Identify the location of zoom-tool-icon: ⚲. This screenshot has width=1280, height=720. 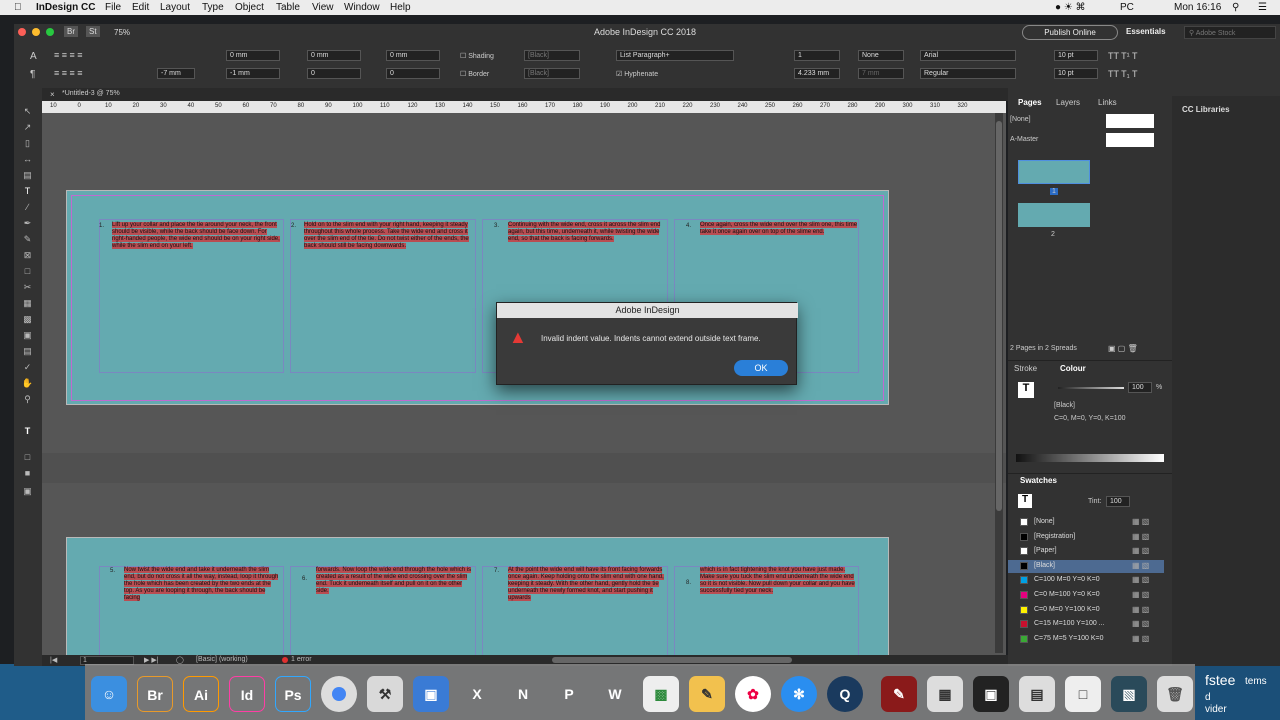
(27, 399).